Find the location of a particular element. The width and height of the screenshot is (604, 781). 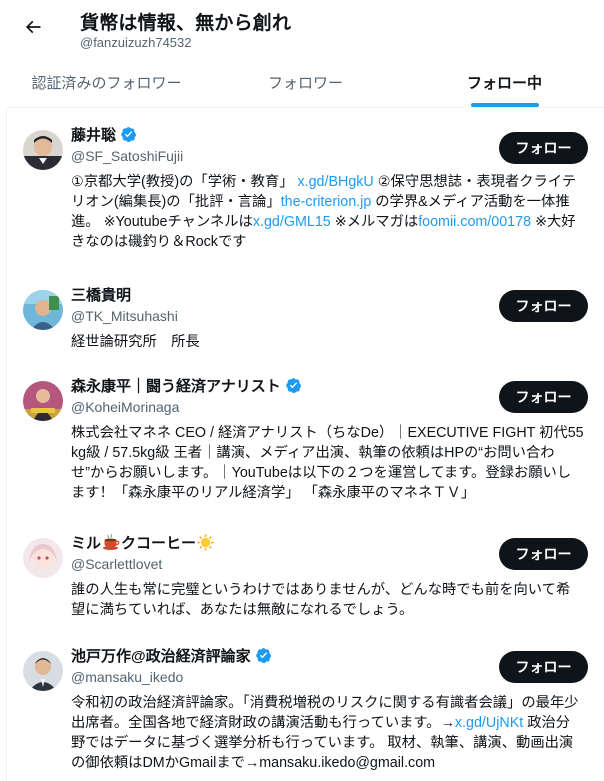

tab-verified-followers: 認証済みのフォロワー is located at coordinates (106, 82).